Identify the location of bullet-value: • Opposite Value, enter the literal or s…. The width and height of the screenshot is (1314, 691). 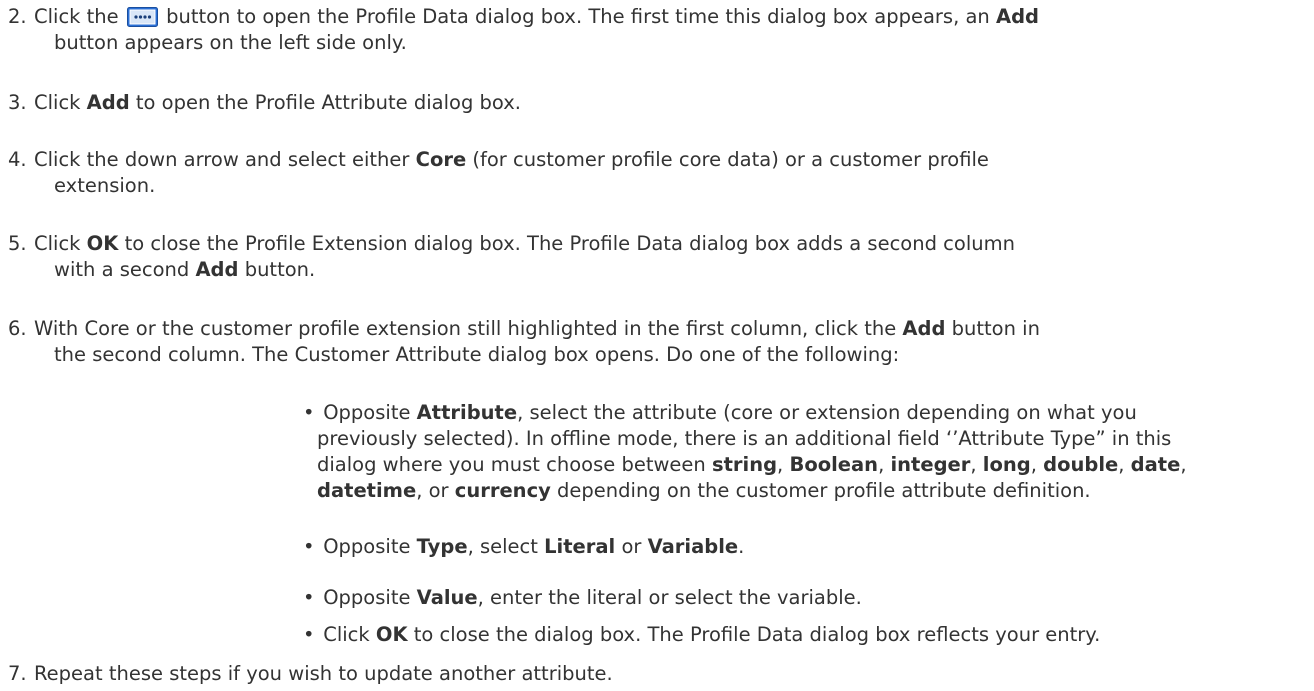
(582, 597).